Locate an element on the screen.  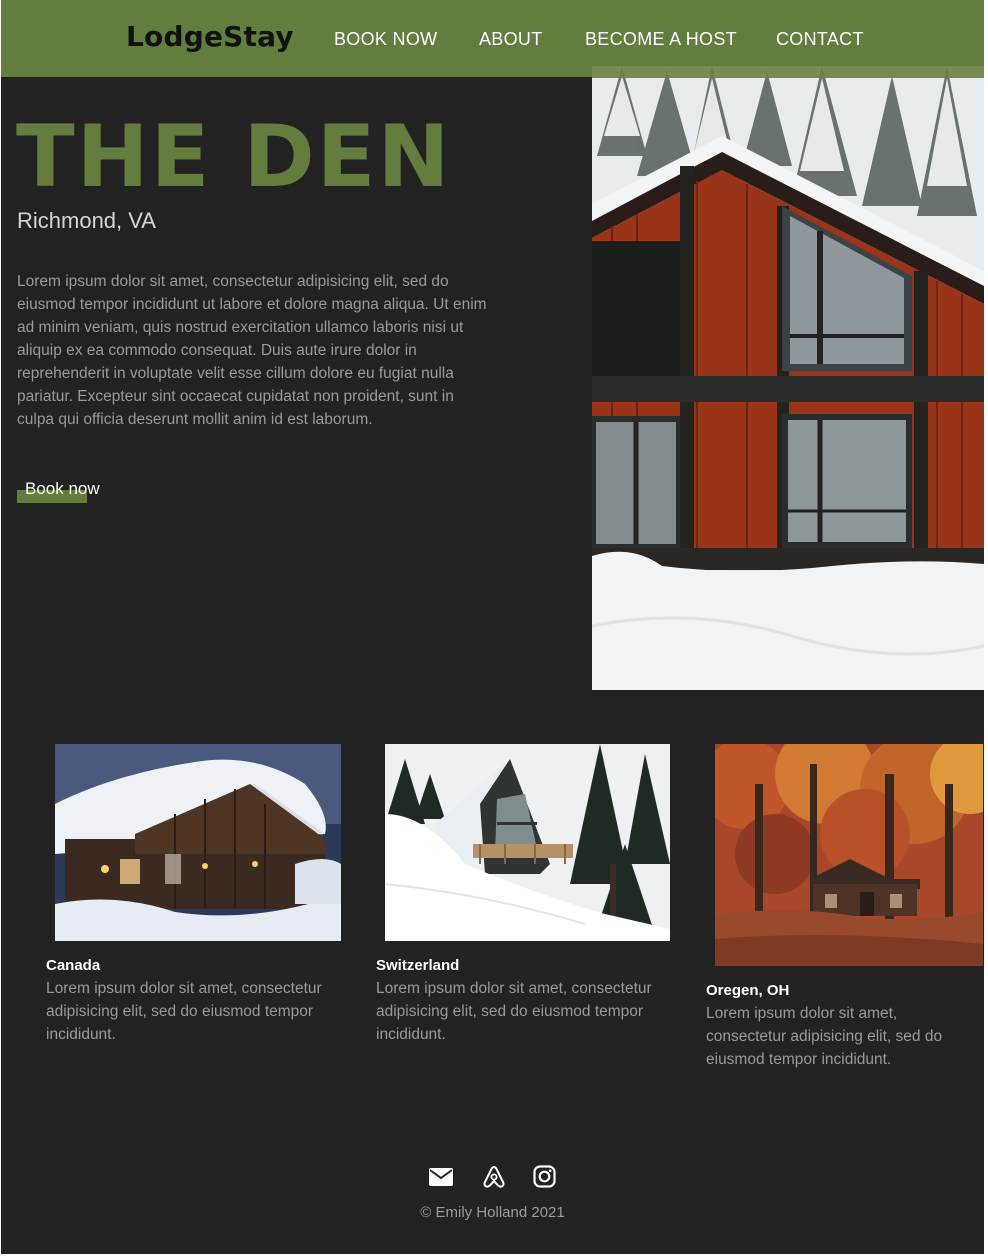
nav-link-become-a-host: BECOME A HOST is located at coordinates (661, 39).